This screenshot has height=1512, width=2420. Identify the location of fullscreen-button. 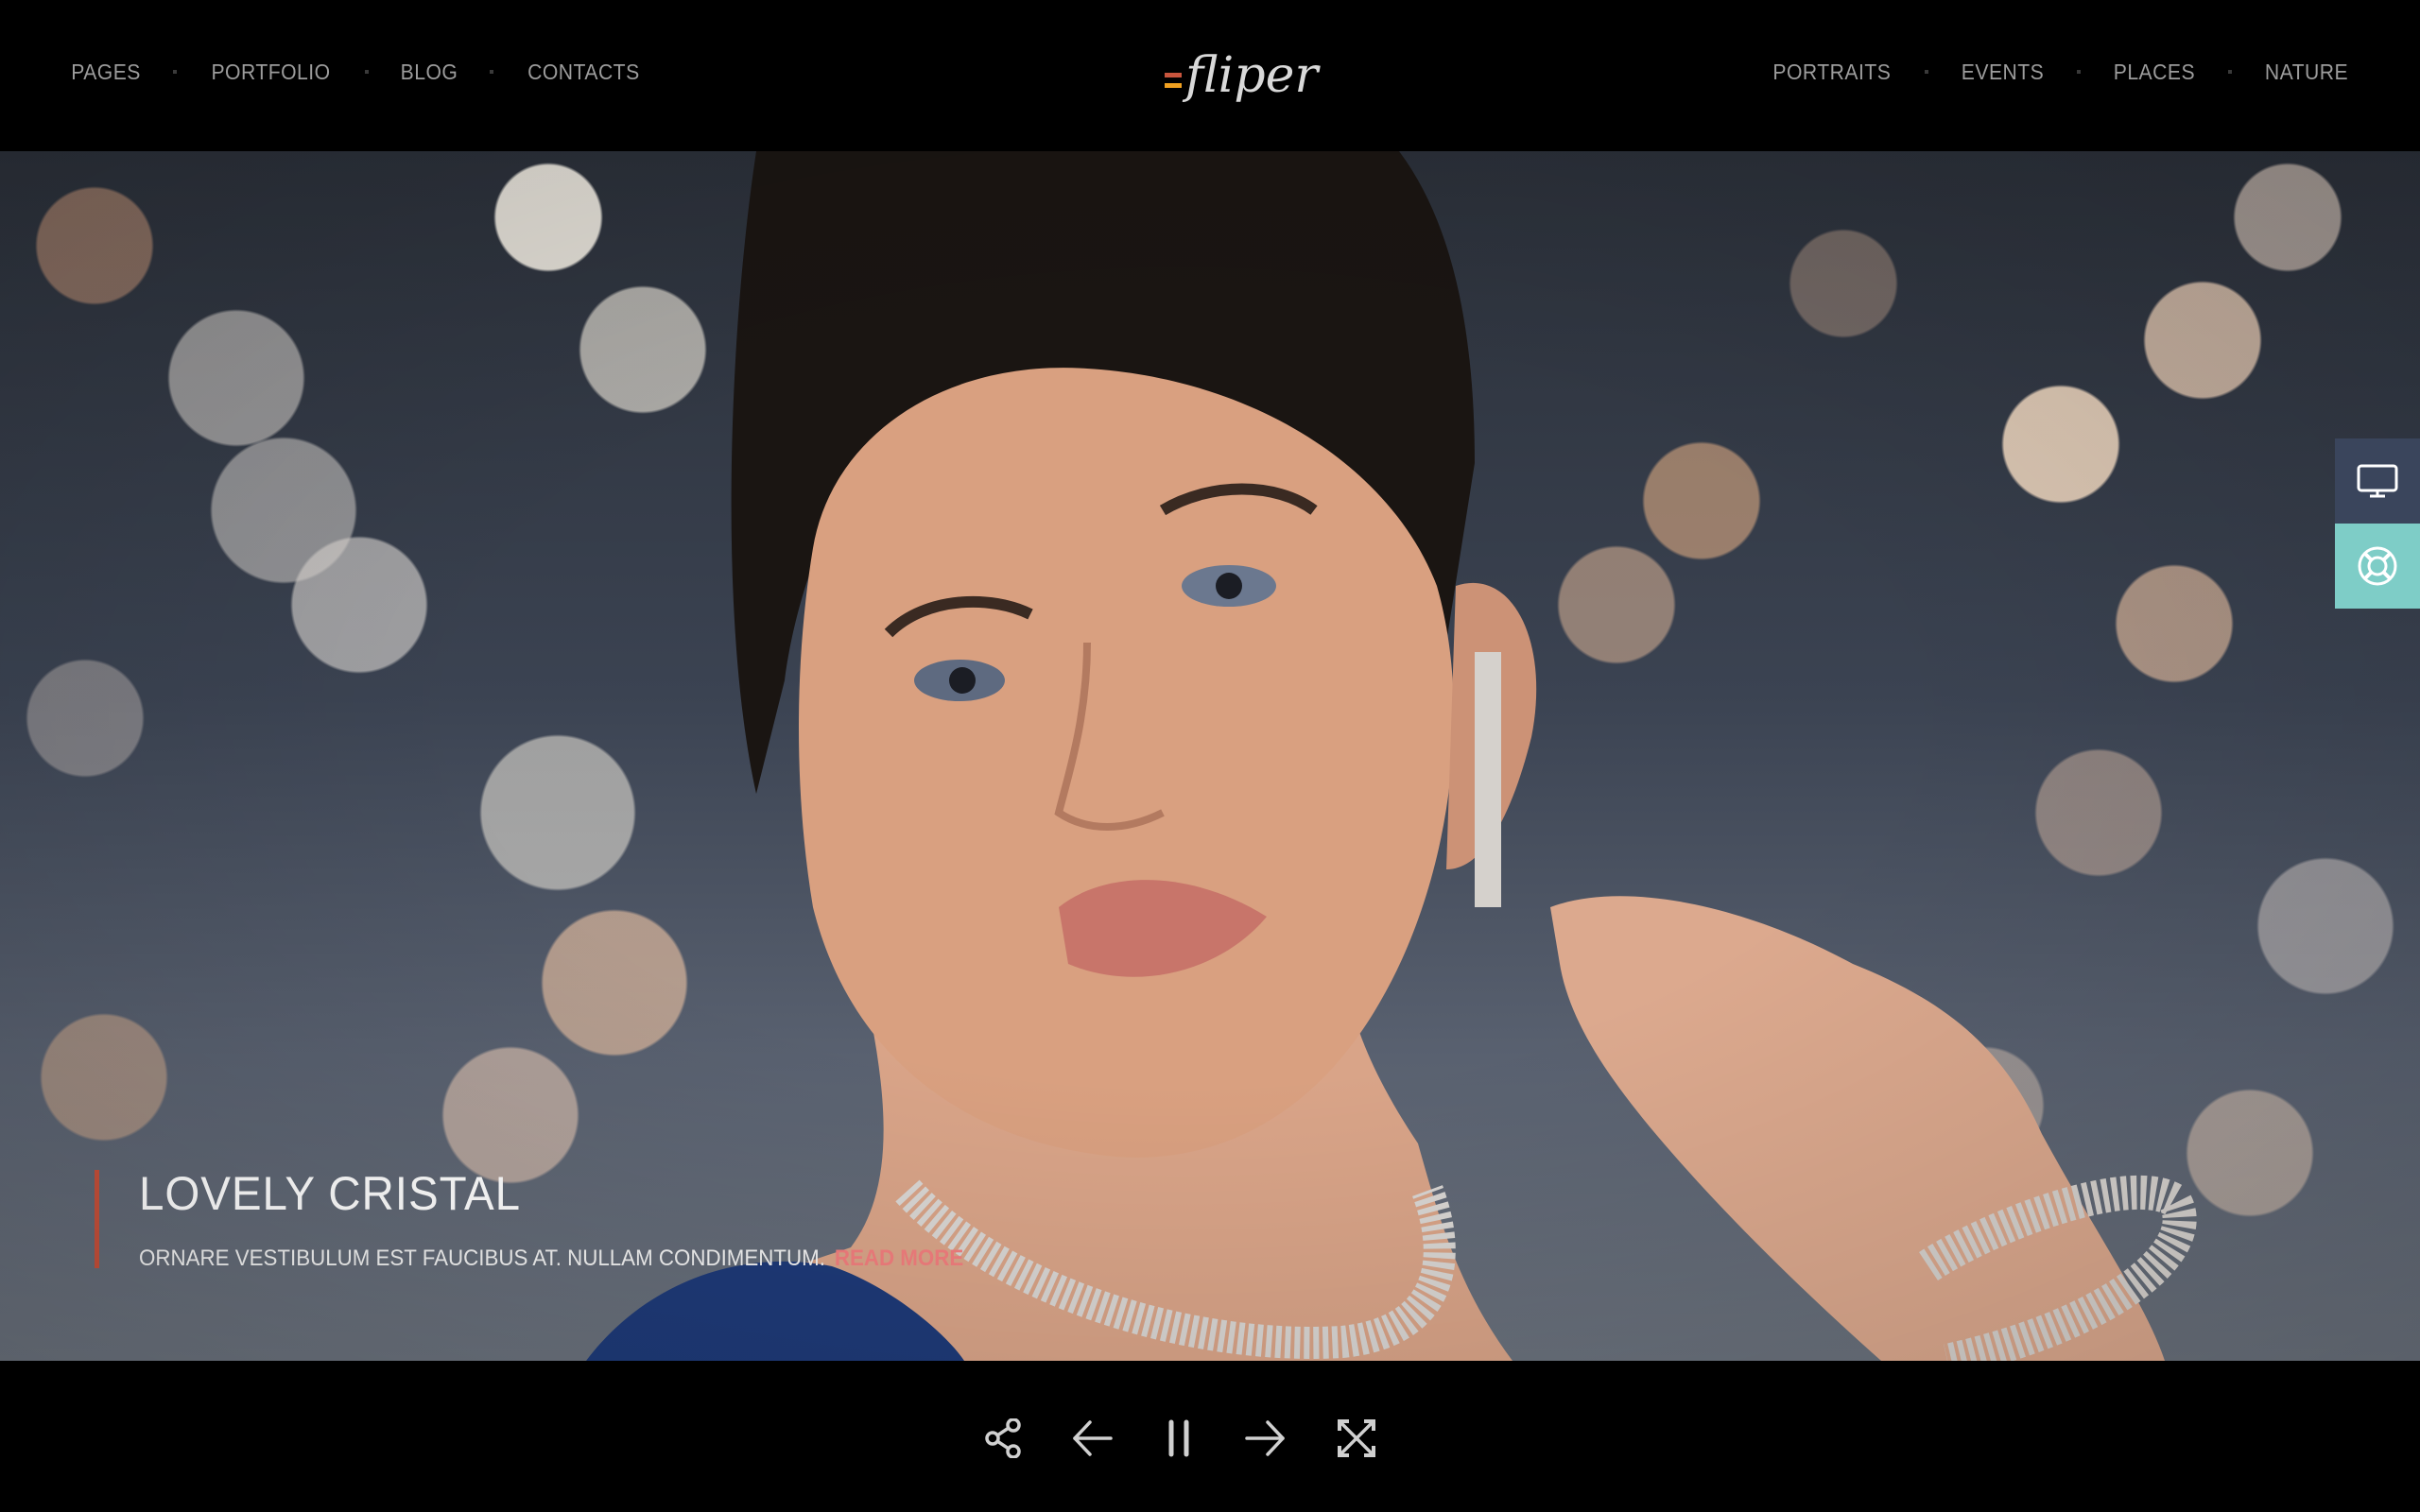
(1356, 1438).